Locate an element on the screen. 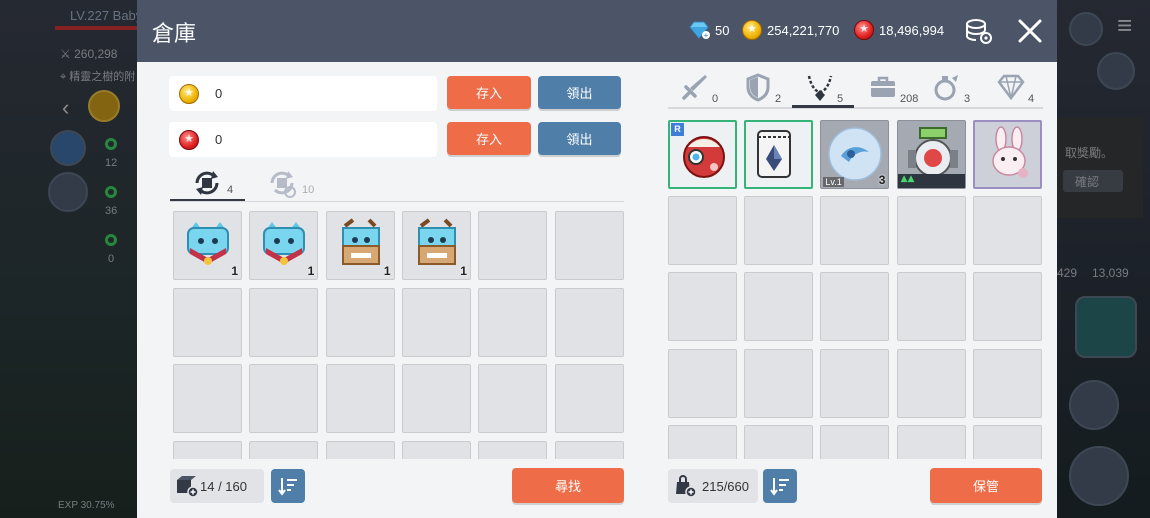  clock-icon is located at coordinates (104, 106).